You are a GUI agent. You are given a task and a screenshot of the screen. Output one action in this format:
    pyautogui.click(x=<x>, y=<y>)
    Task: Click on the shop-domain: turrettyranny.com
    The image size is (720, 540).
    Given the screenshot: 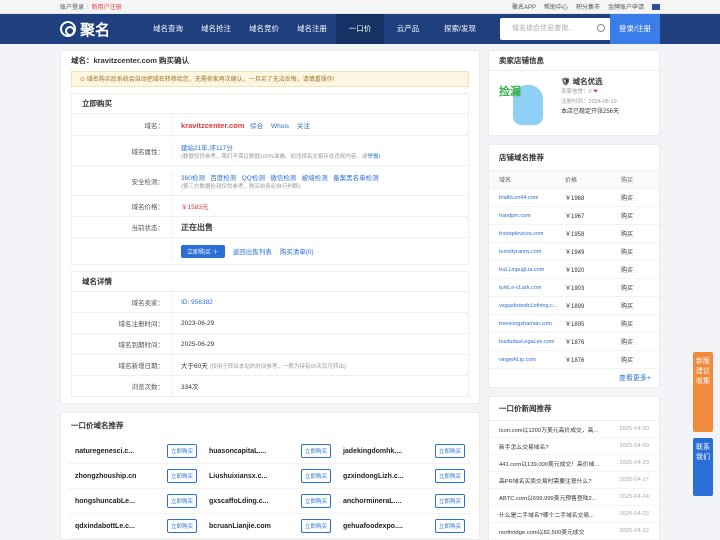 What is the action you would take?
    pyautogui.click(x=532, y=252)
    